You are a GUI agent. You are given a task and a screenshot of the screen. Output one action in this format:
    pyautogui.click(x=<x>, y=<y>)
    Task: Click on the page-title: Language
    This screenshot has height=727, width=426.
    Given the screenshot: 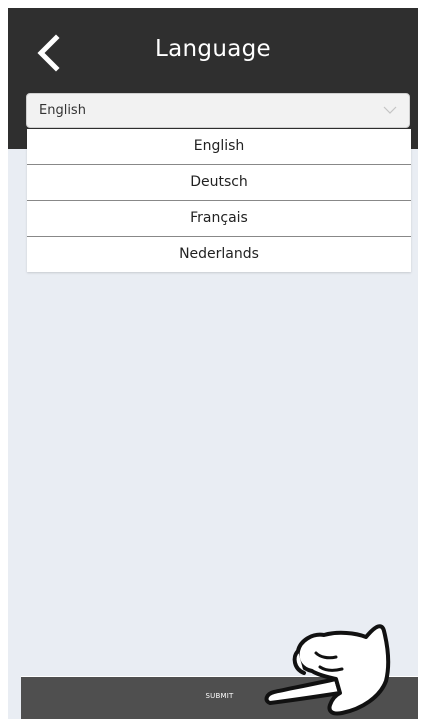 What is the action you would take?
    pyautogui.click(x=213, y=49)
    